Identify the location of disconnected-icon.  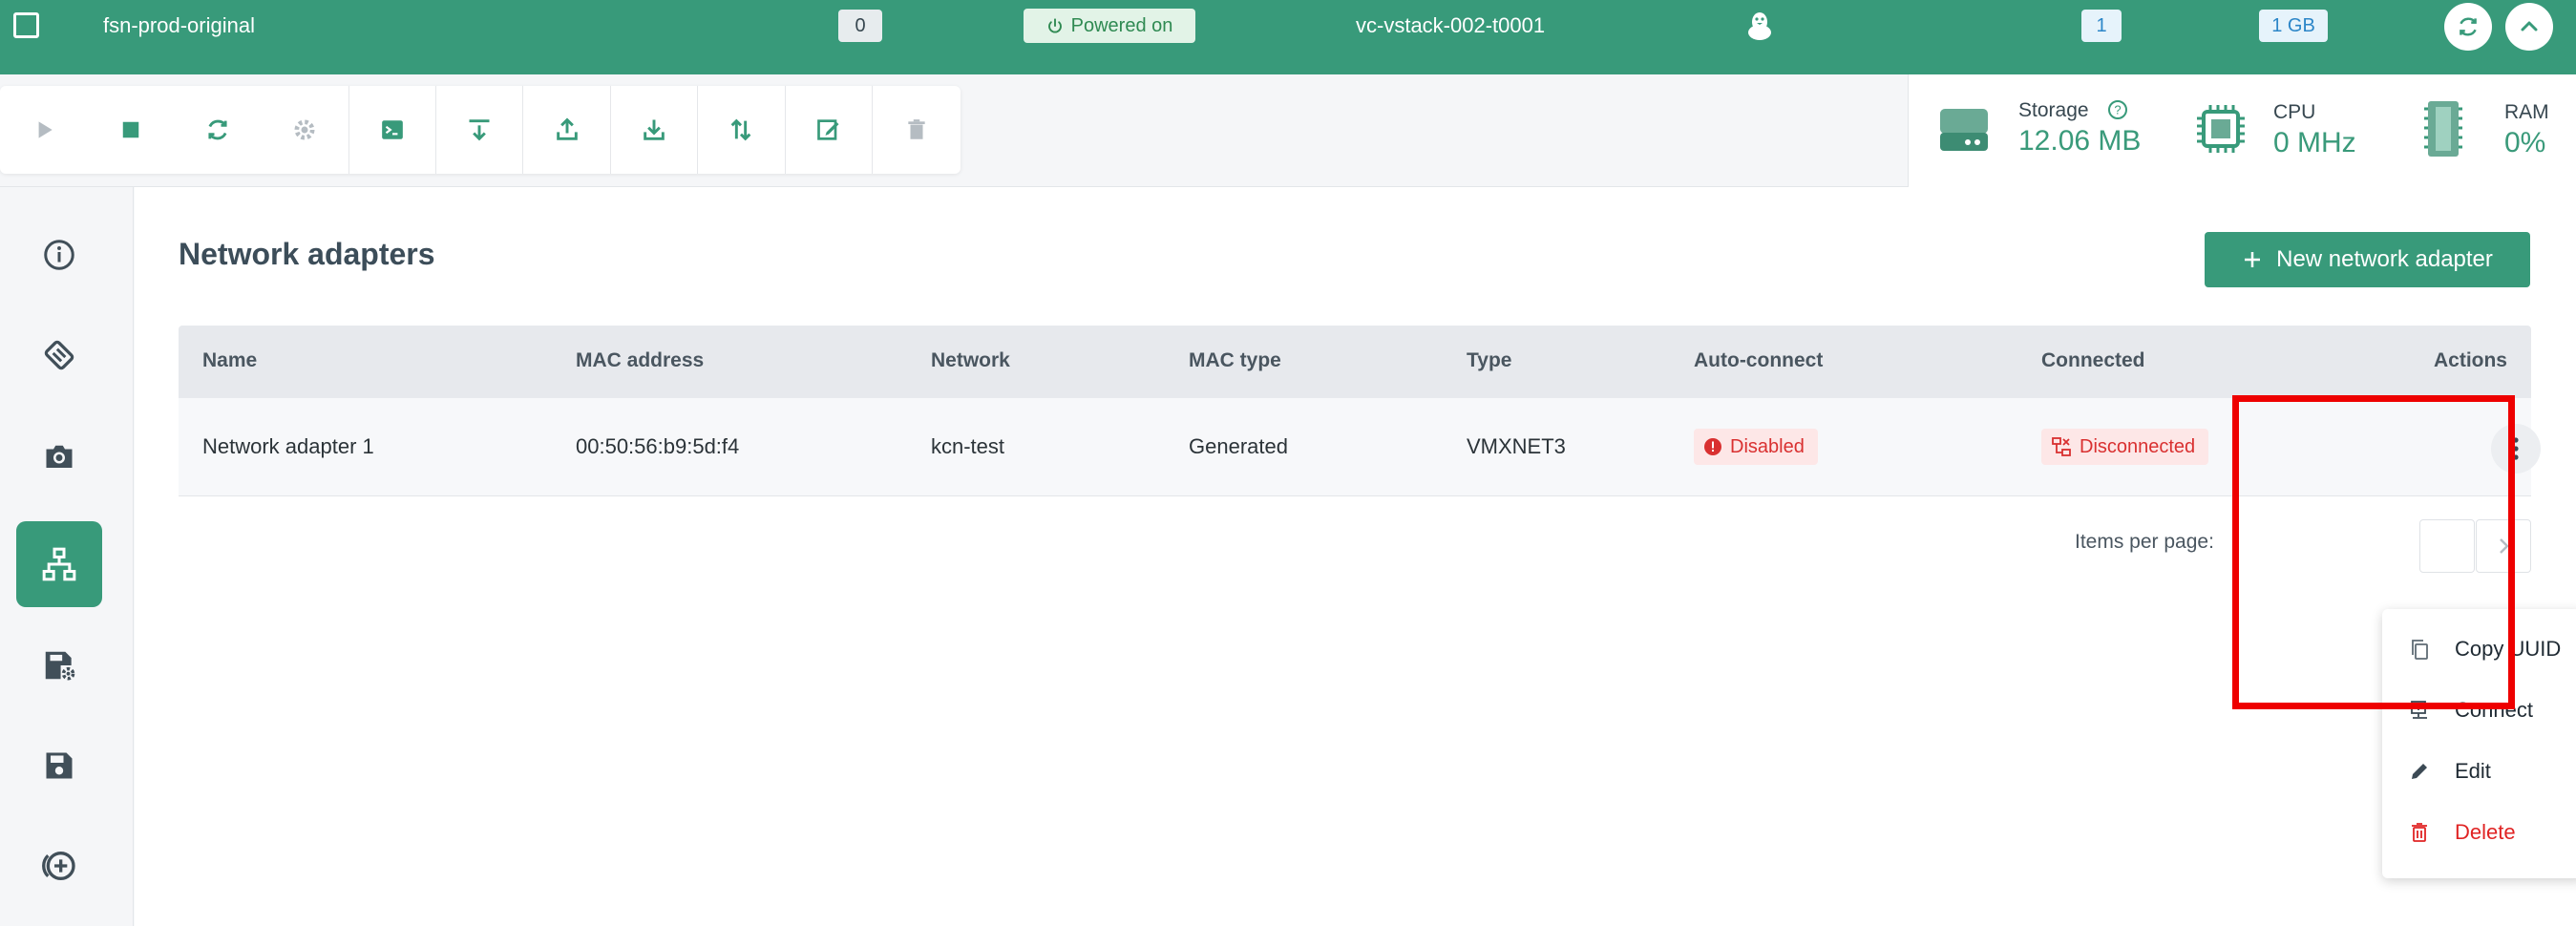
(2061, 447).